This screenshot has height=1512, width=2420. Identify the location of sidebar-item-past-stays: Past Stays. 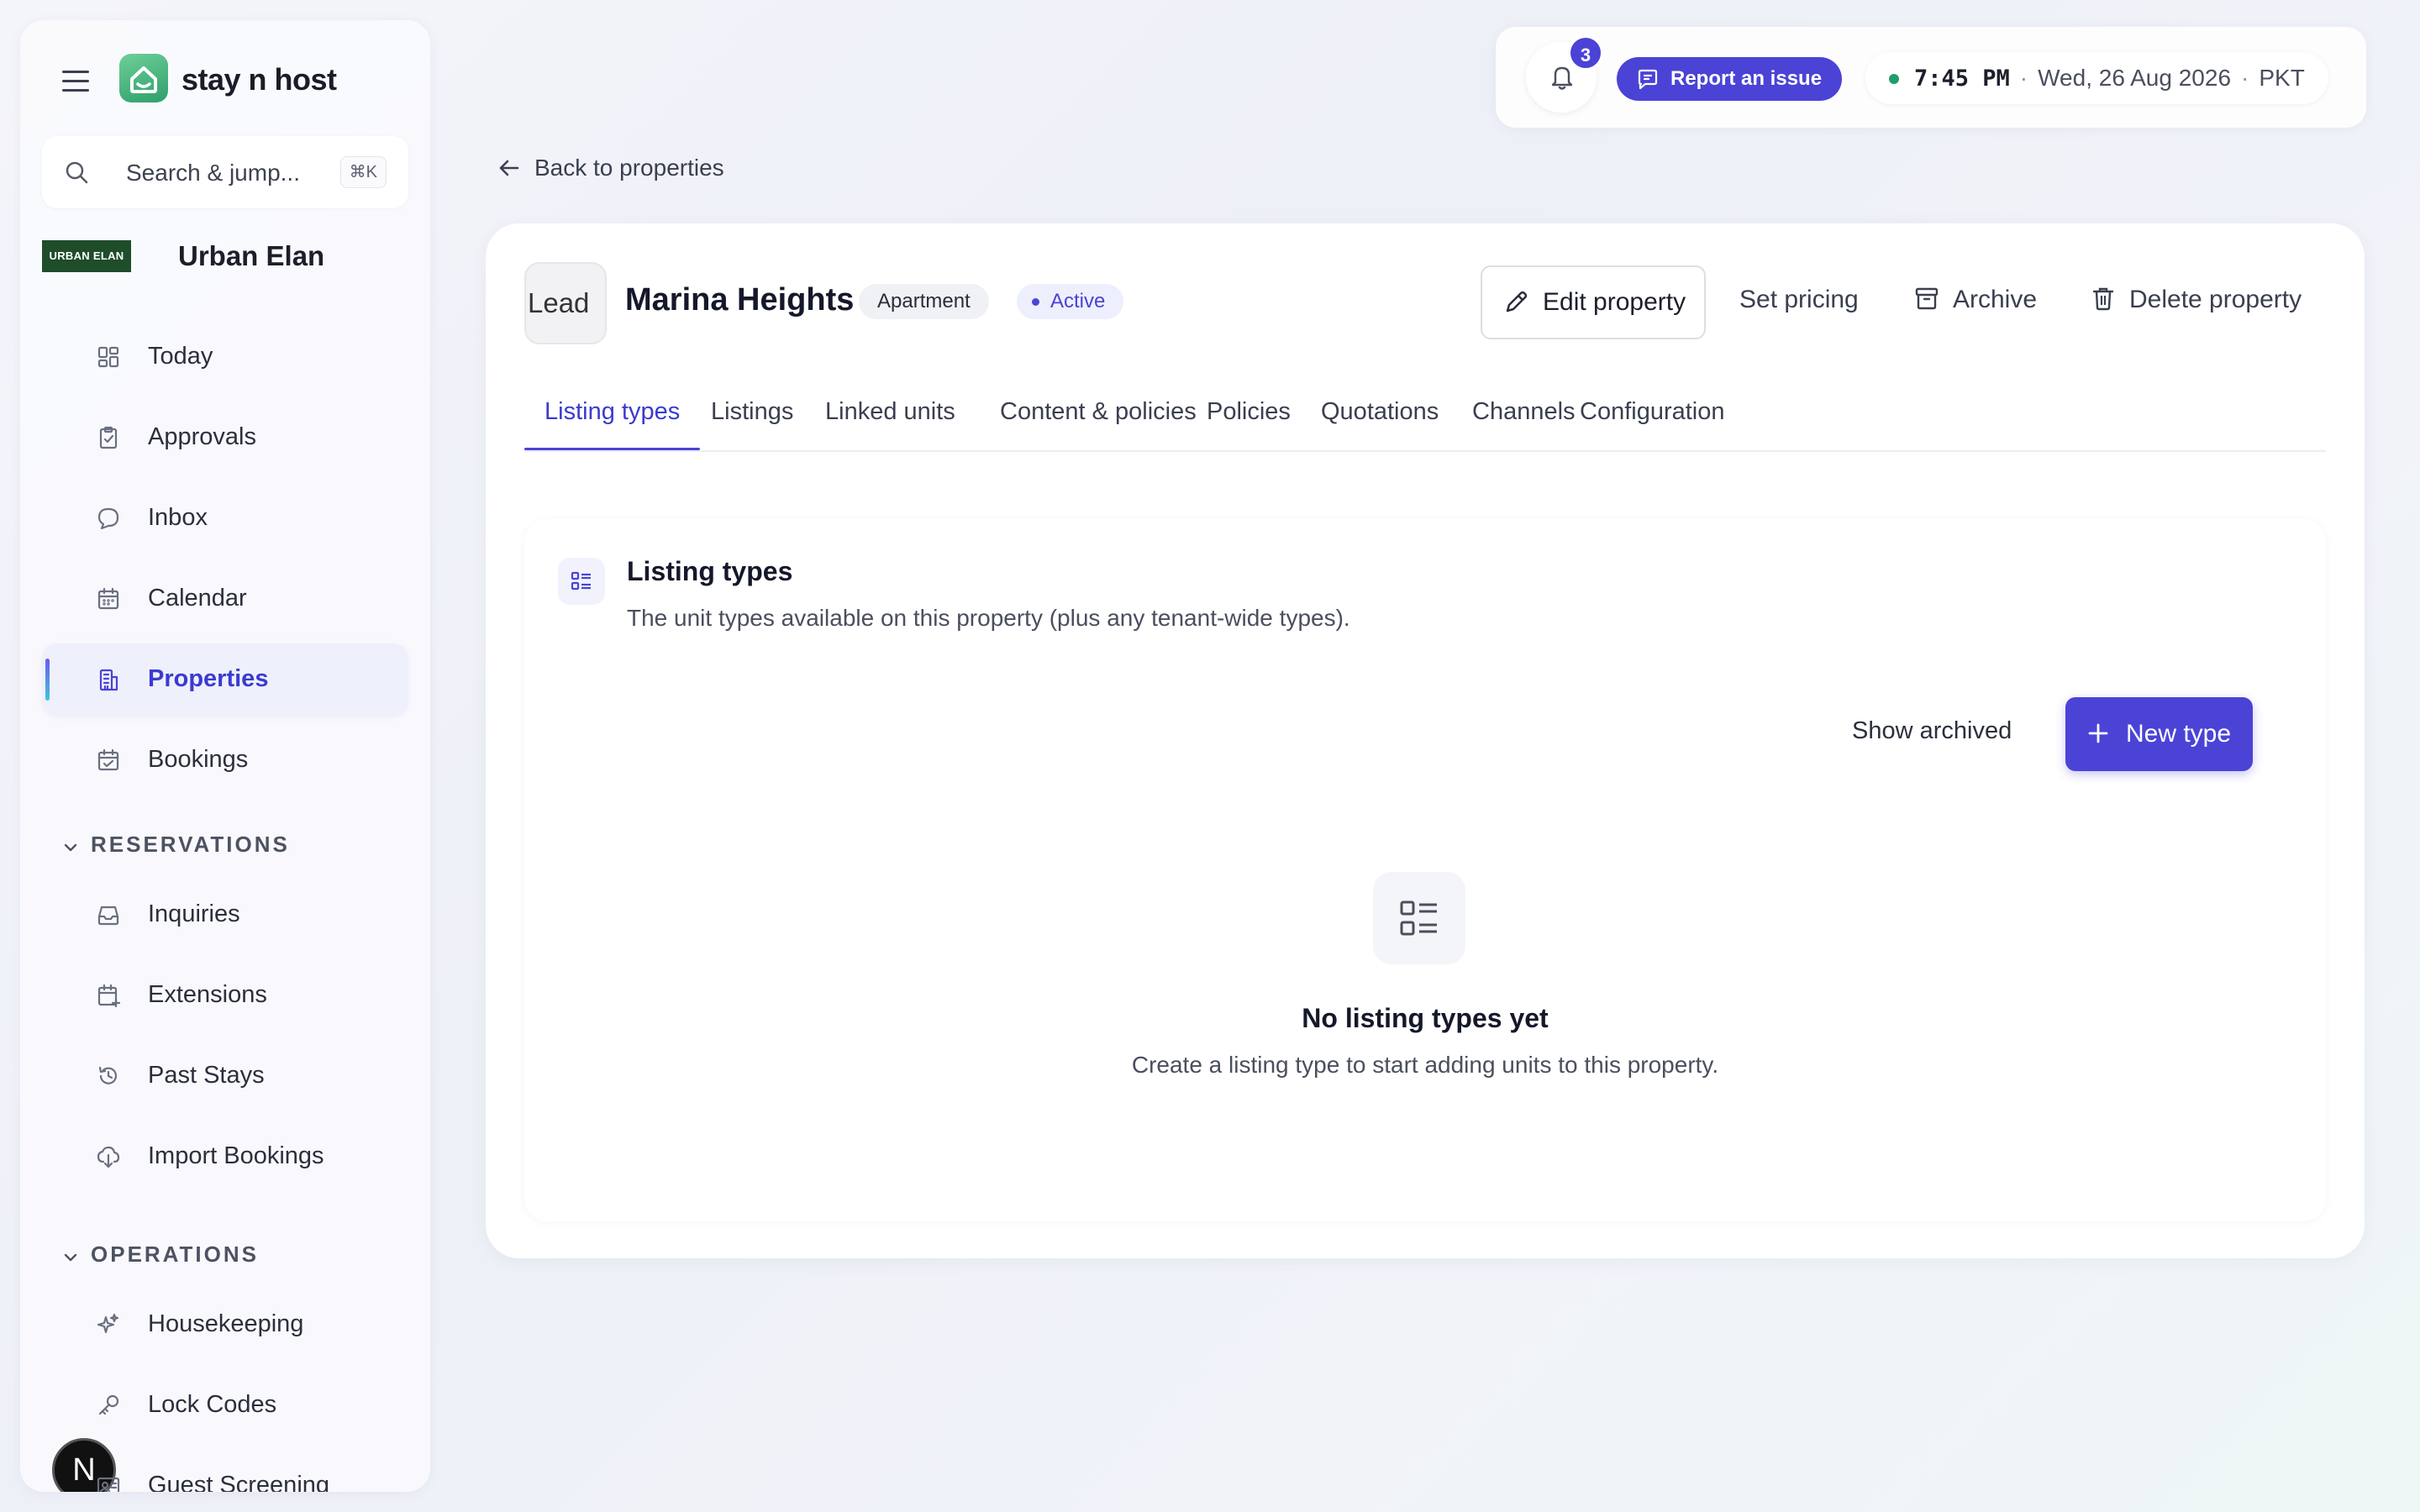
(225, 1076).